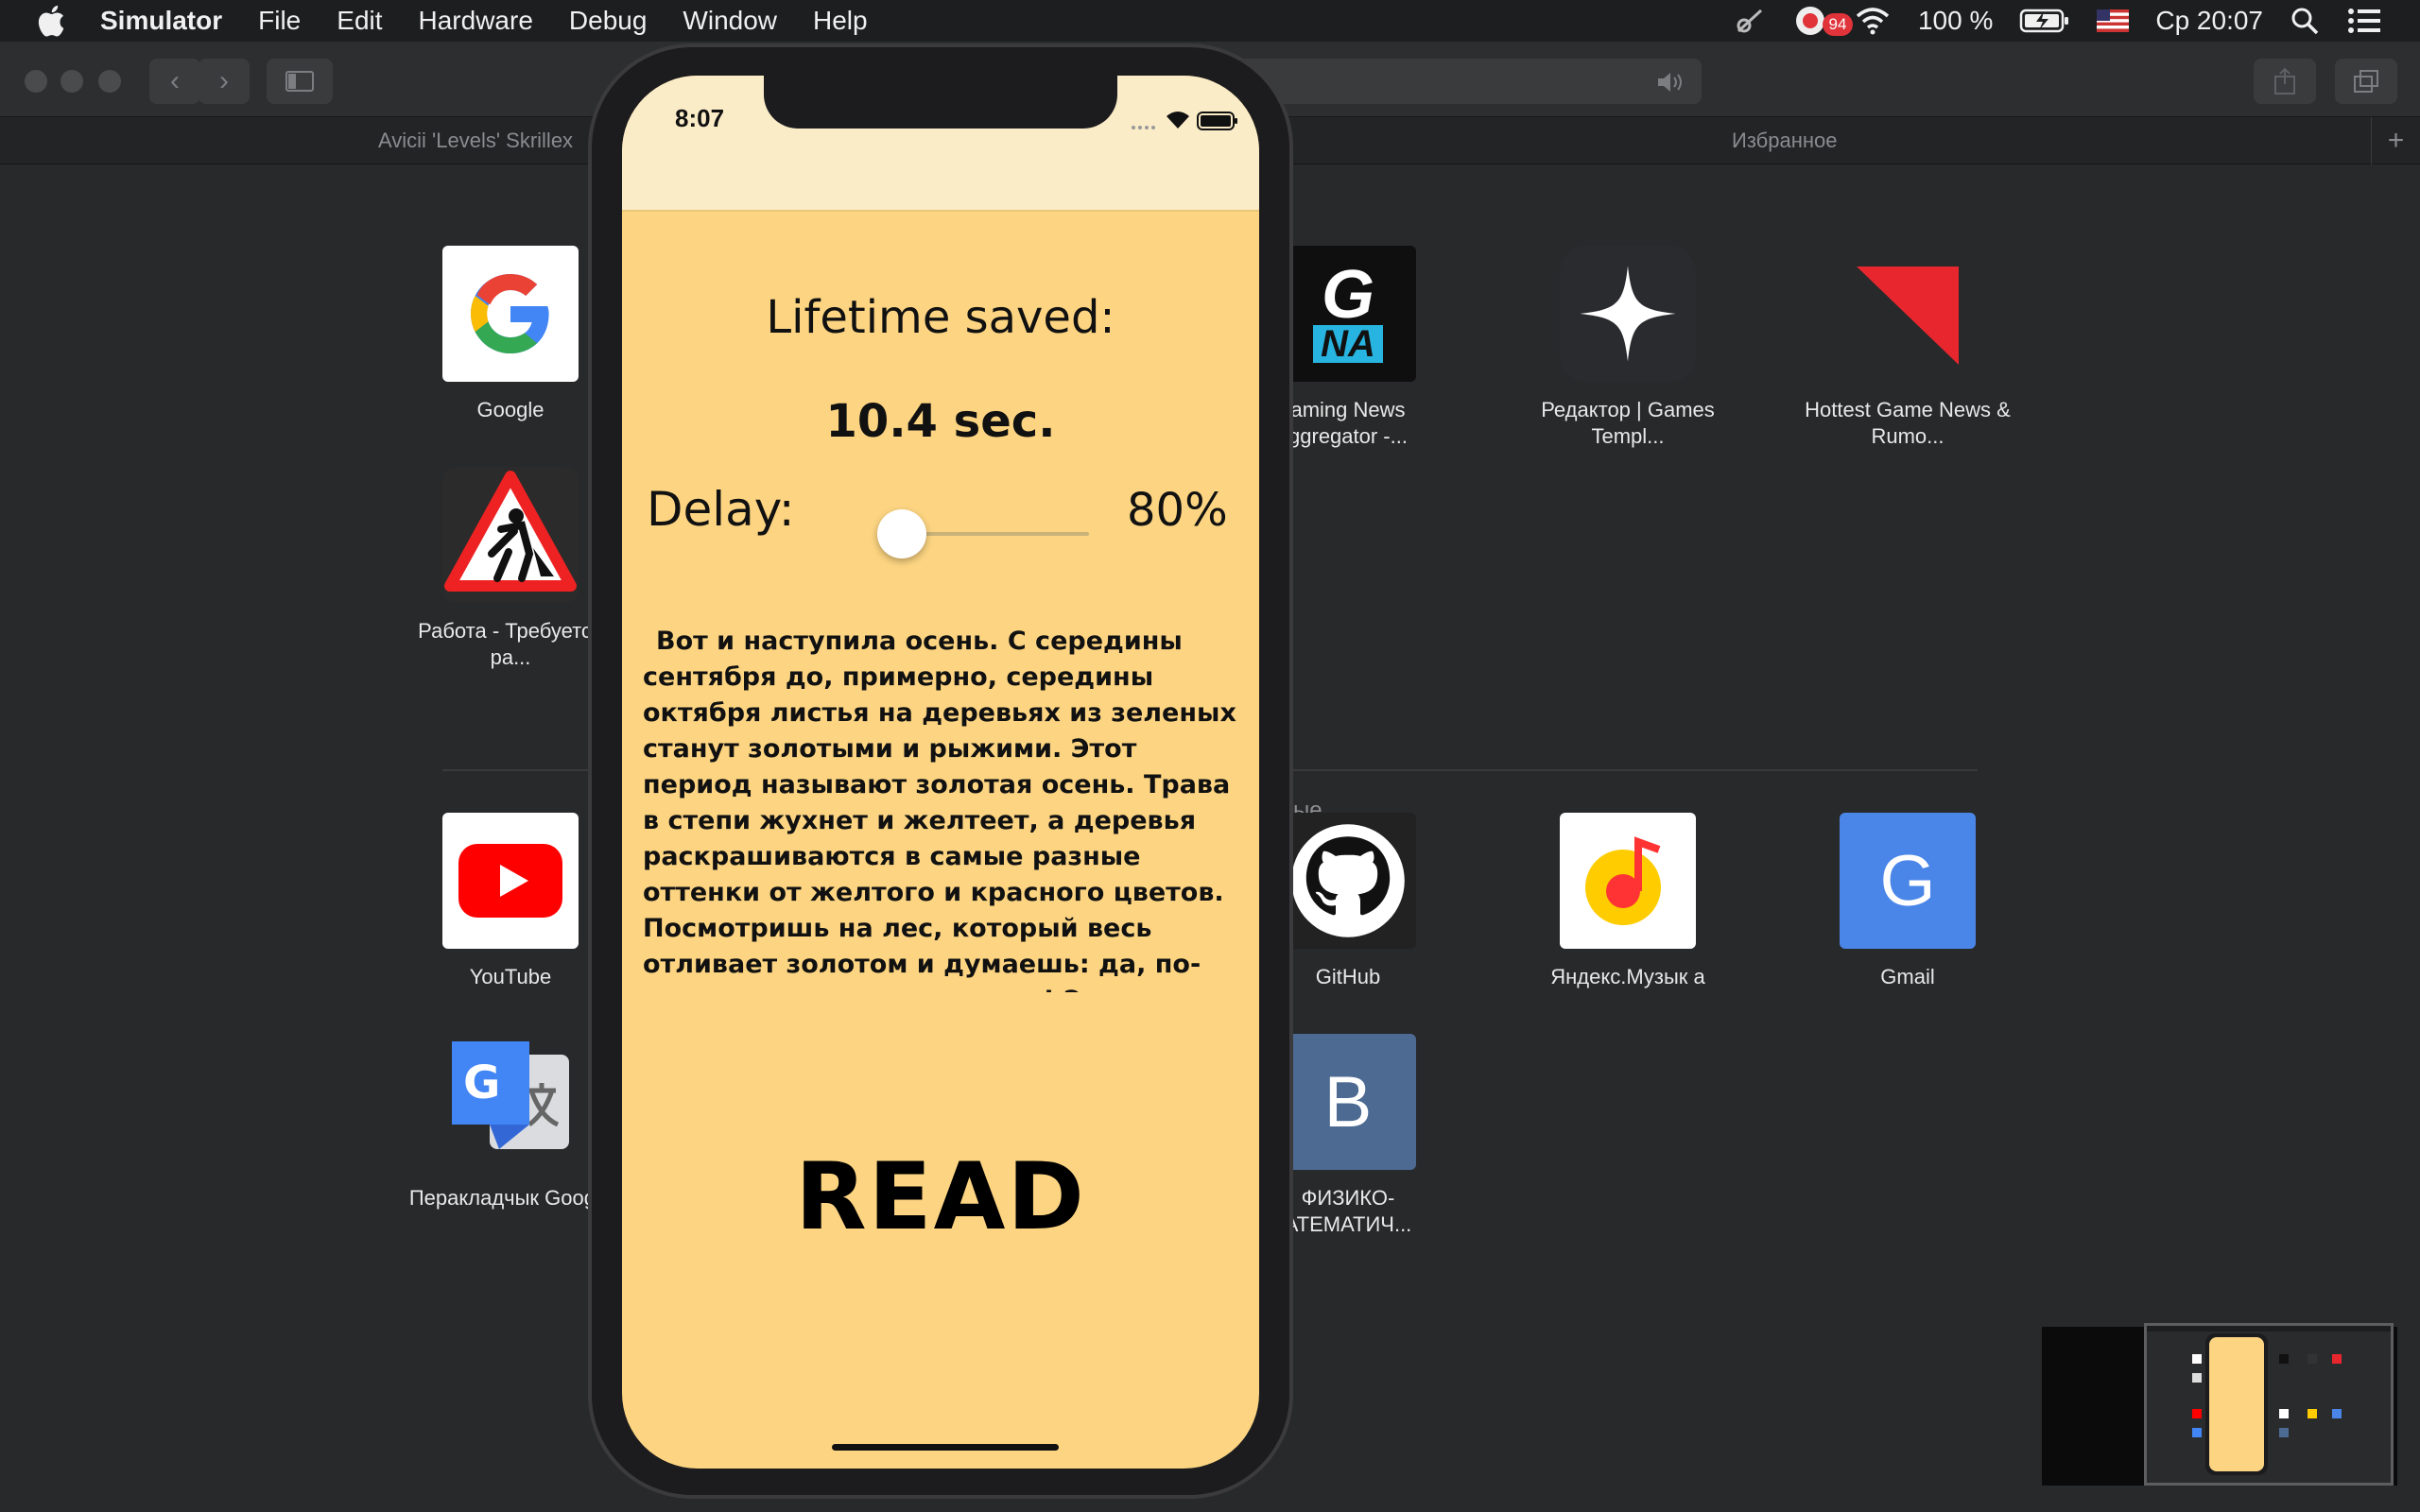  Describe the element at coordinates (511, 314) in the screenshot. I see `google-icon` at that location.